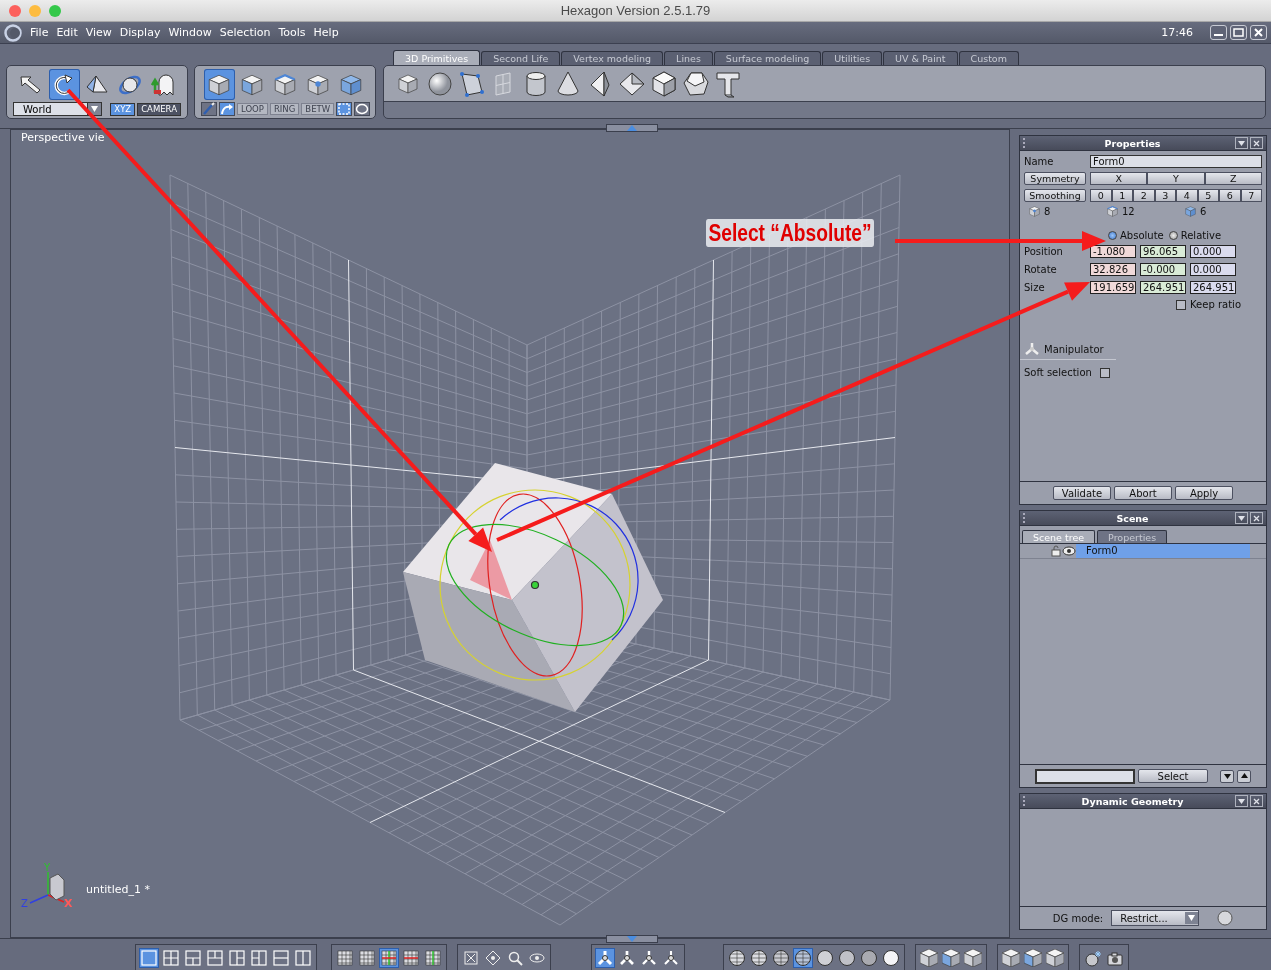 The image size is (1271, 970). What do you see at coordinates (1055, 178) in the screenshot?
I see `symmetry-button: Symmetry` at bounding box center [1055, 178].